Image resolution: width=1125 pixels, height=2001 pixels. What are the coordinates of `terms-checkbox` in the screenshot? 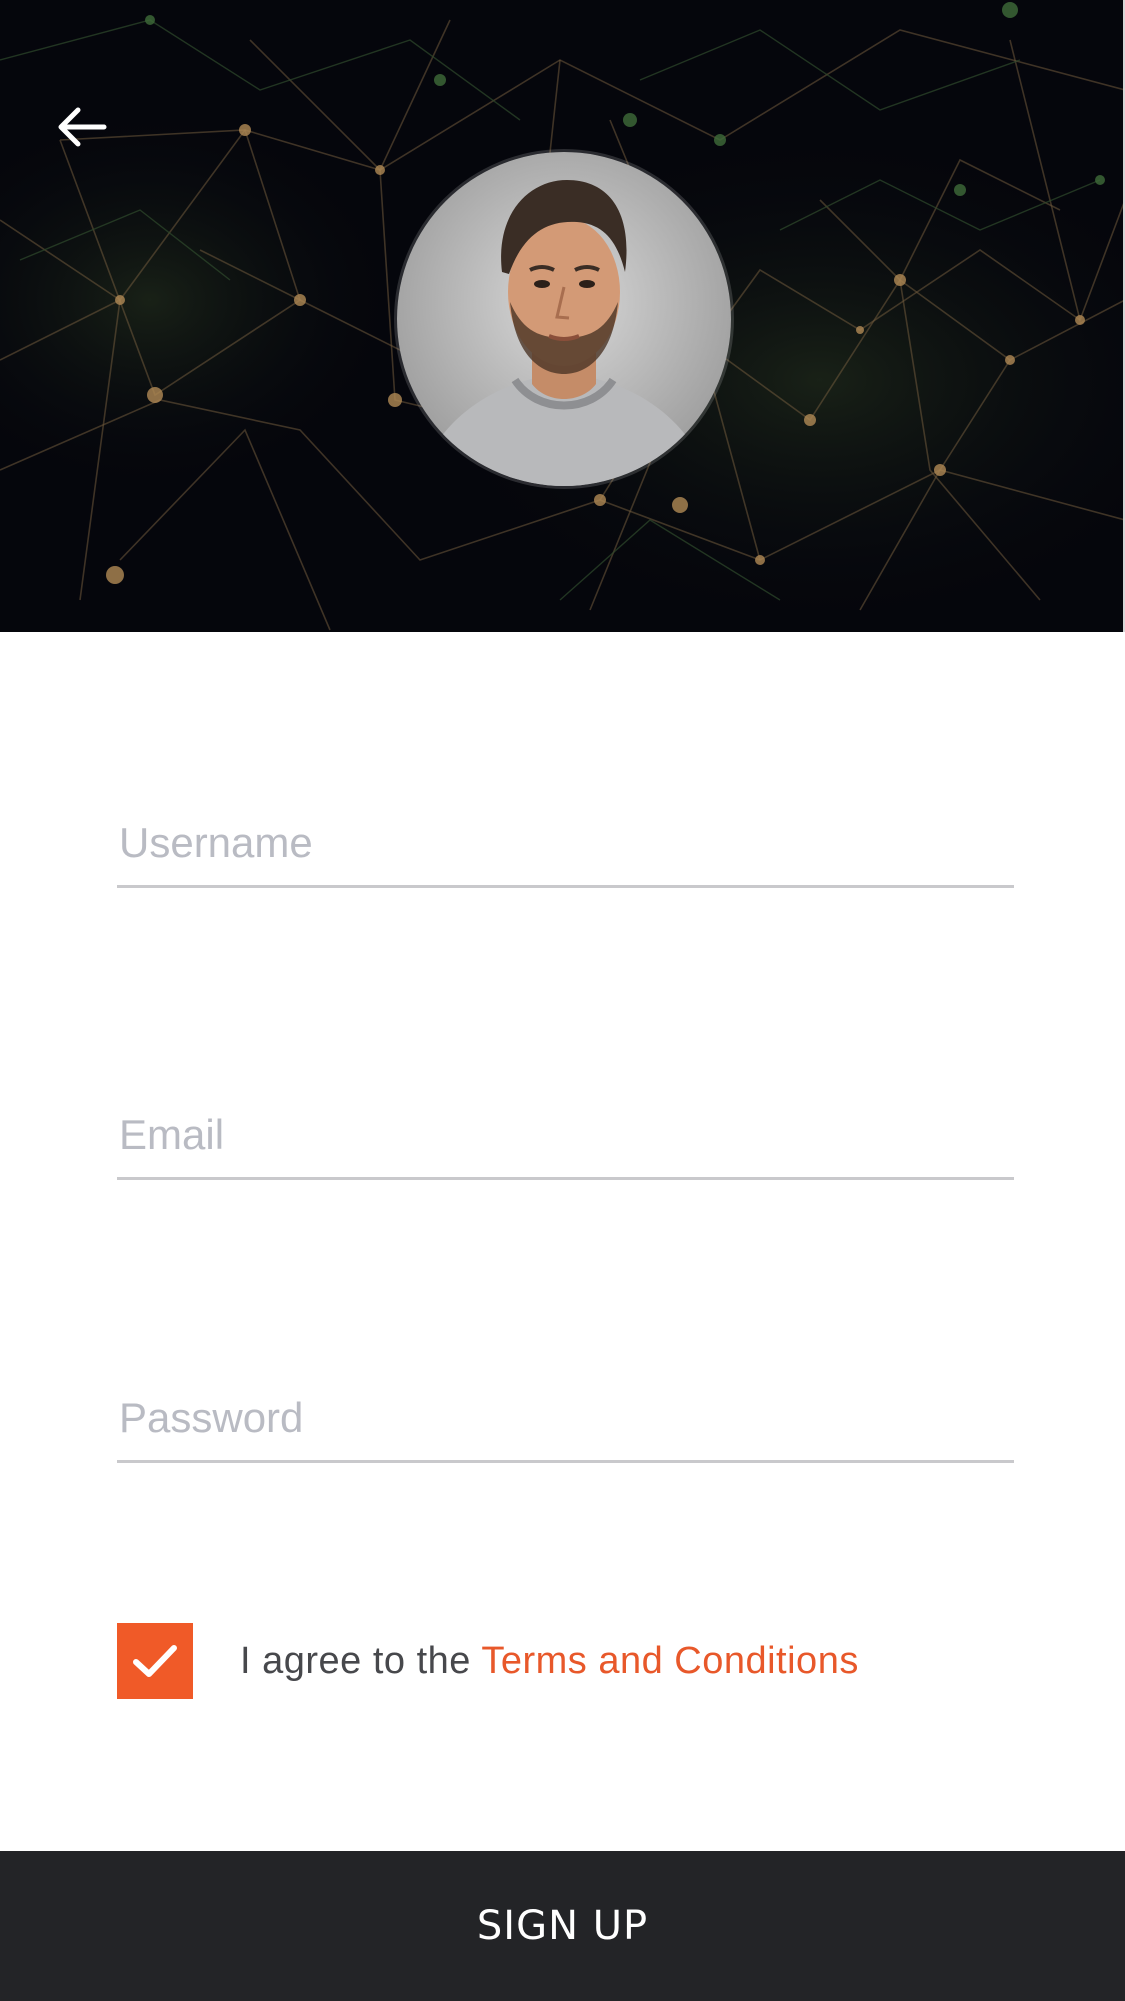 It's located at (155, 1661).